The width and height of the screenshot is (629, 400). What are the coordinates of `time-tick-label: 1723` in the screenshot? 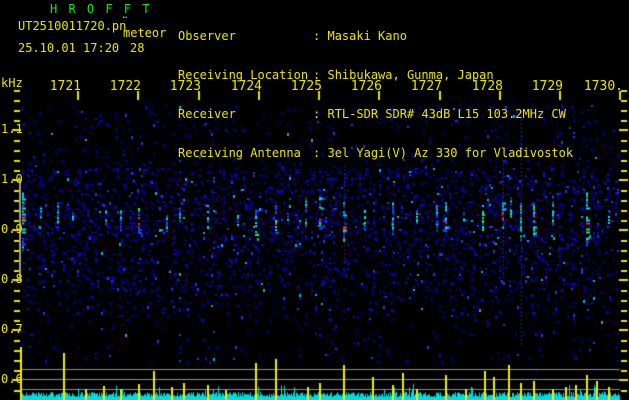 It's located at (185, 86).